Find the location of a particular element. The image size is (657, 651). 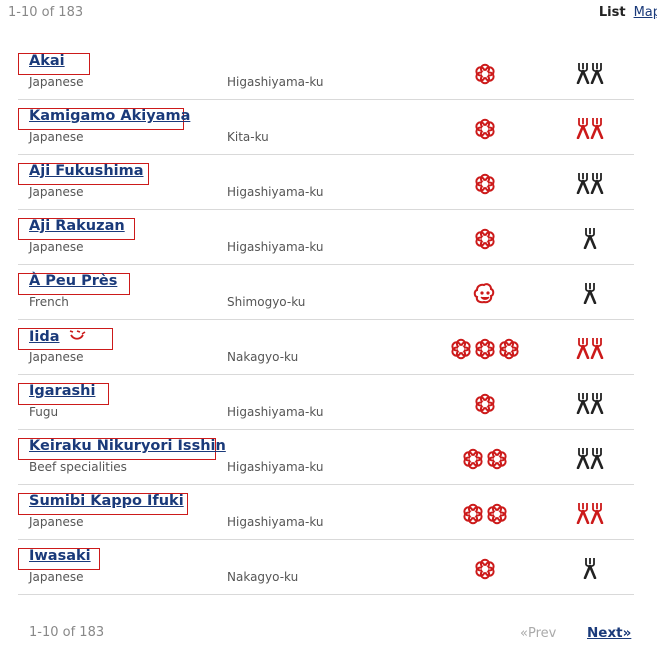

restaurant-name-link: Iwasaki is located at coordinates (60, 556).